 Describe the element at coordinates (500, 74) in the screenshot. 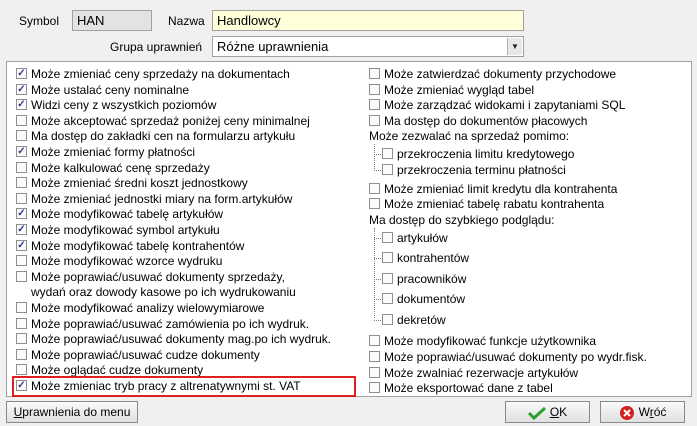

I see `checkbox-label: Może zatwierdzać dokumenty przychodowe` at that location.